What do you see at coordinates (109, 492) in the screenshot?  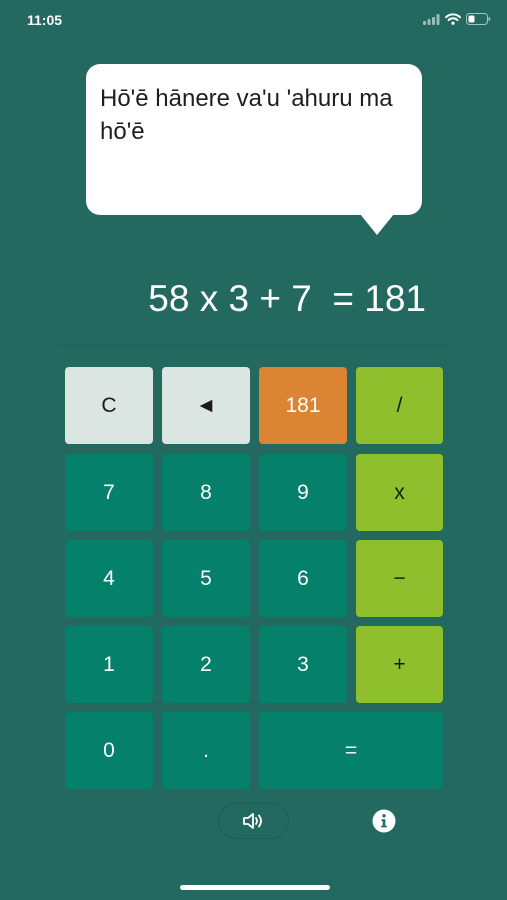 I see `digit-7-button: 7` at bounding box center [109, 492].